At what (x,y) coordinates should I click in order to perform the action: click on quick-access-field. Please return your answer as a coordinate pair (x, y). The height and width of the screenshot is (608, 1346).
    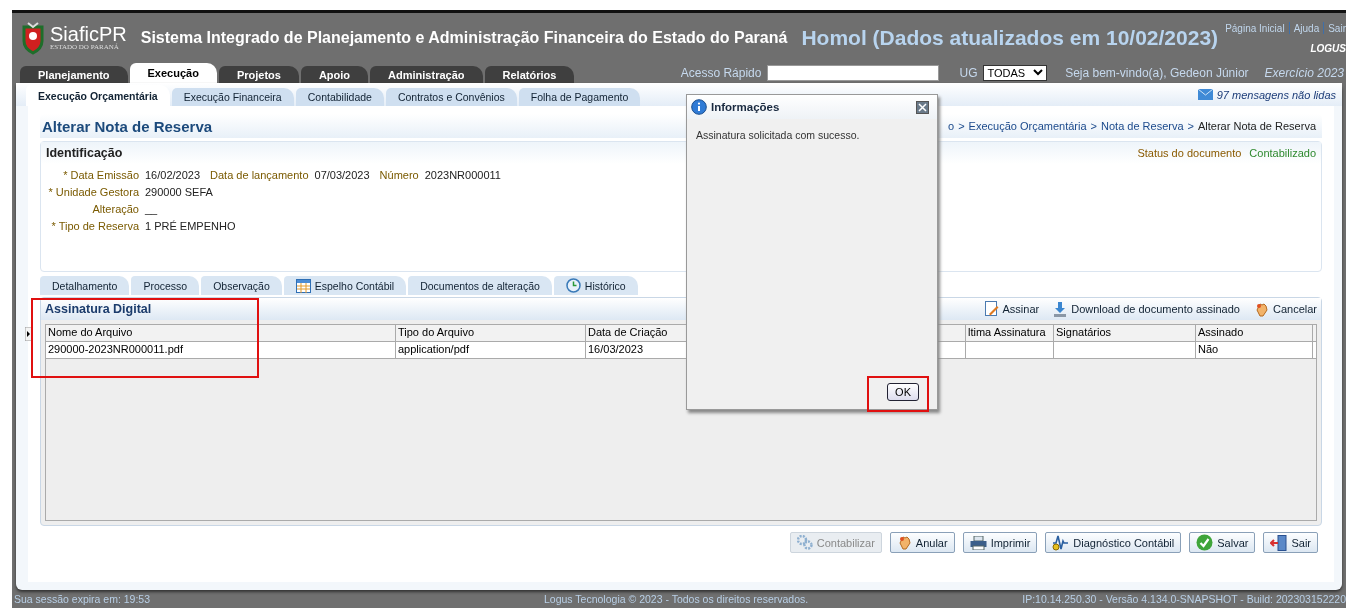
    Looking at the image, I should click on (853, 72).